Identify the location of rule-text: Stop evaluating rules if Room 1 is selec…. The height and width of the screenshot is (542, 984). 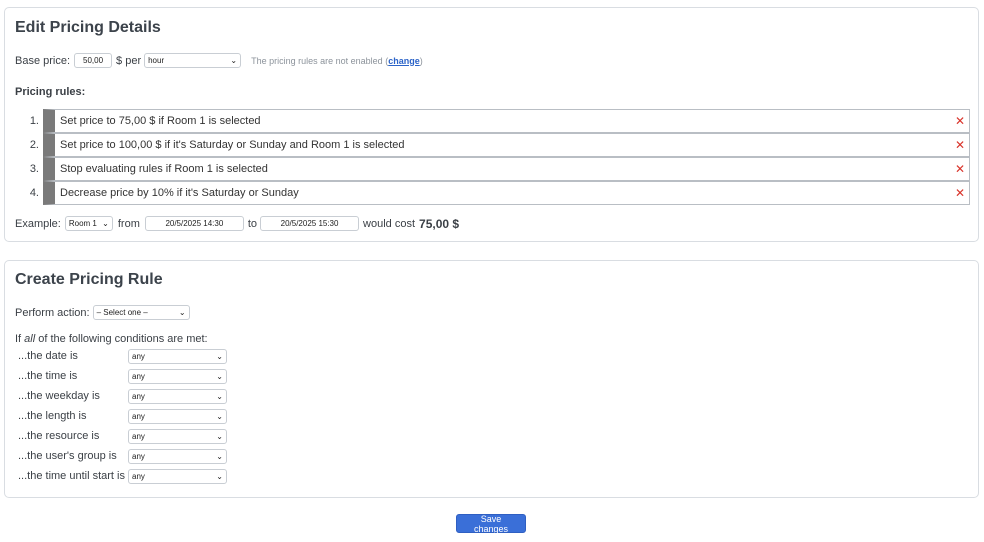
(164, 169).